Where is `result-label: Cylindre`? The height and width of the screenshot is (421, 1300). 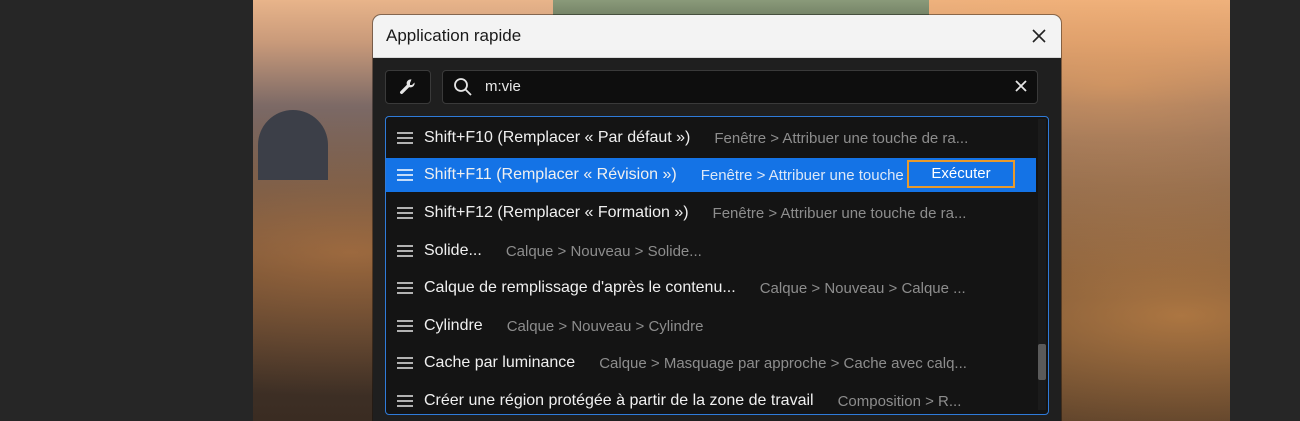
result-label: Cylindre is located at coordinates (453, 325).